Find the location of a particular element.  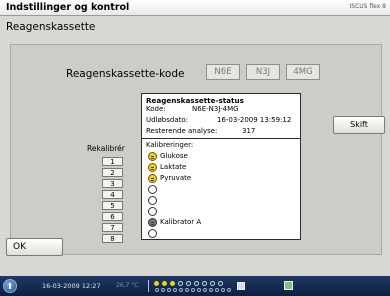

code-label: Kode: is located at coordinates (156, 109).